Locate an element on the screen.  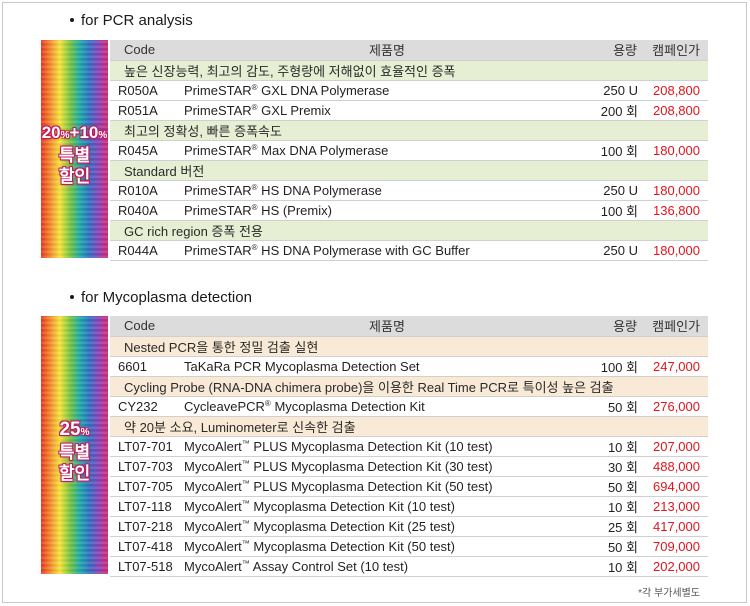
product-name-rest: Mycoplasma Detection Kit (10 test) is located at coordinates (352, 506).